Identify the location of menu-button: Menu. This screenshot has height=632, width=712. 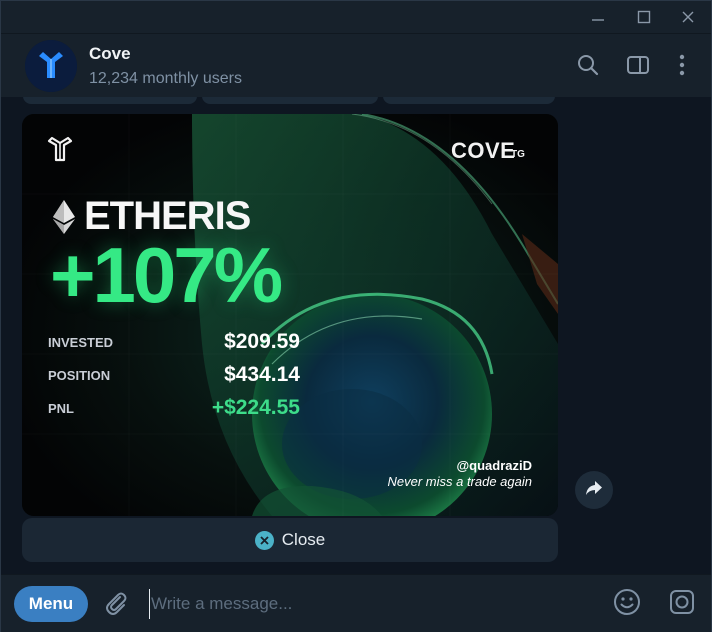
(51, 604).